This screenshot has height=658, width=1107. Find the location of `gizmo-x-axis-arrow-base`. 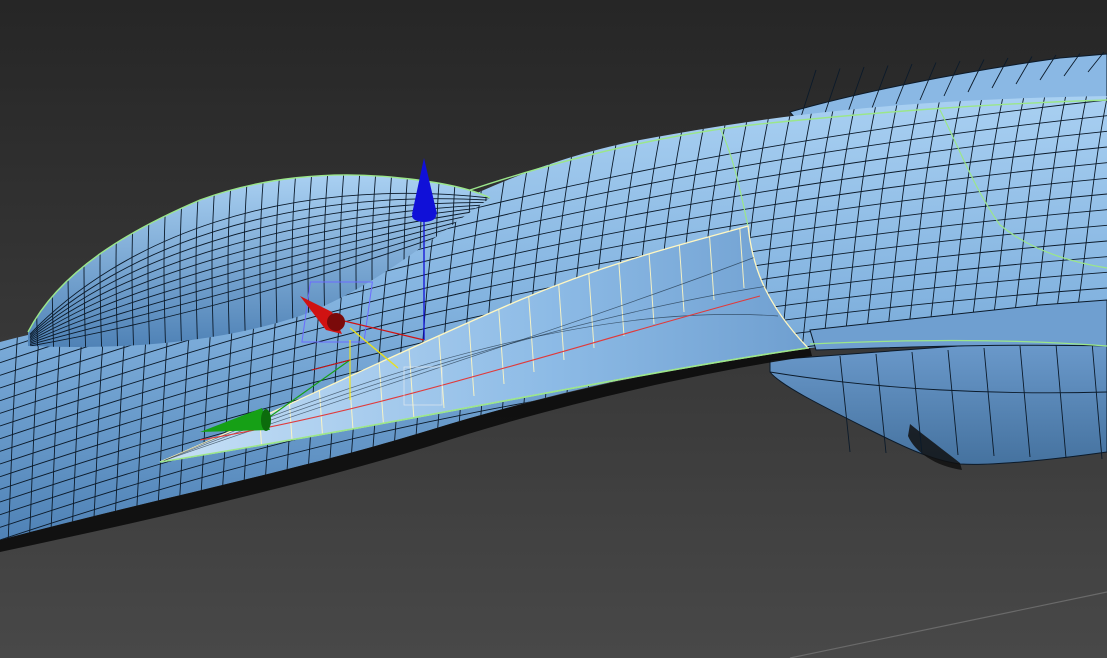

gizmo-x-axis-arrow-base is located at coordinates (336, 322).